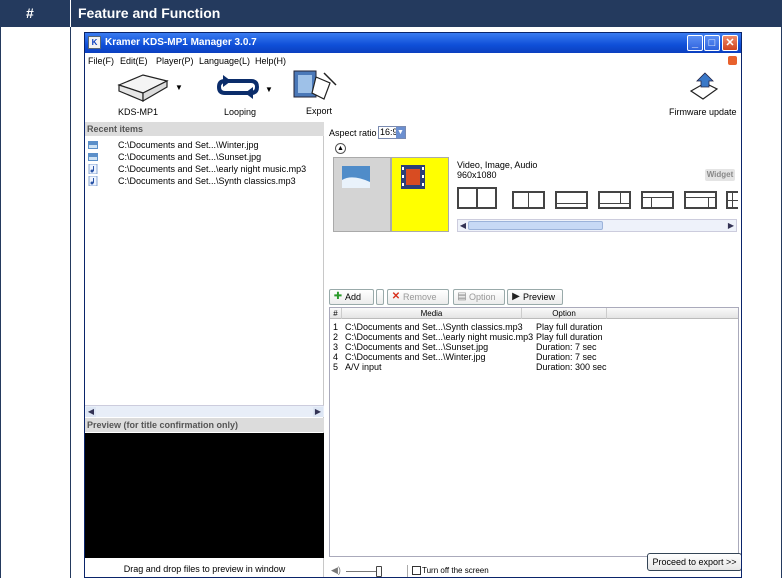  Describe the element at coordinates (694, 562) in the screenshot. I see `proceed-to-export-button: Proceed to export >>` at that location.